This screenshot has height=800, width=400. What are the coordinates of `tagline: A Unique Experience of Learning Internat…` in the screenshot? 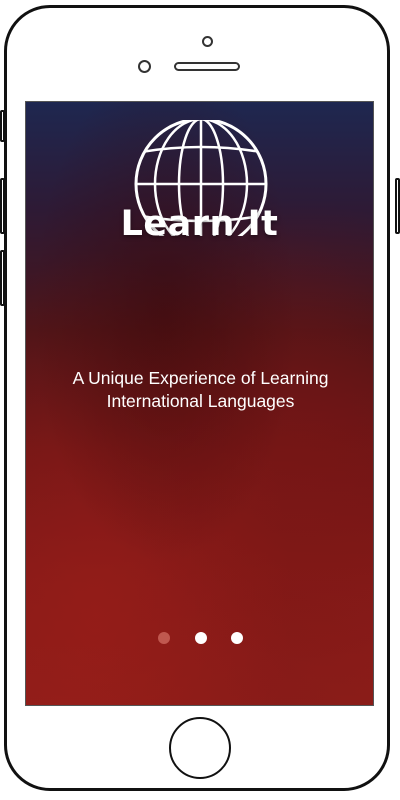 It's located at (200, 390).